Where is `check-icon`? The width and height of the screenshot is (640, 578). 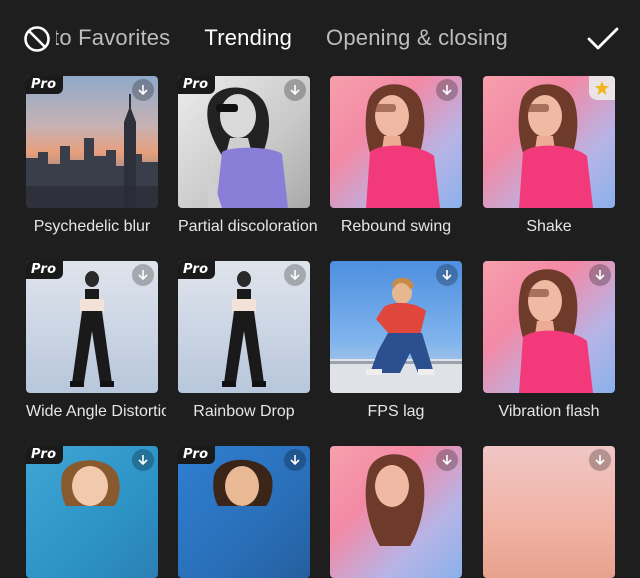
check-icon is located at coordinates (603, 38).